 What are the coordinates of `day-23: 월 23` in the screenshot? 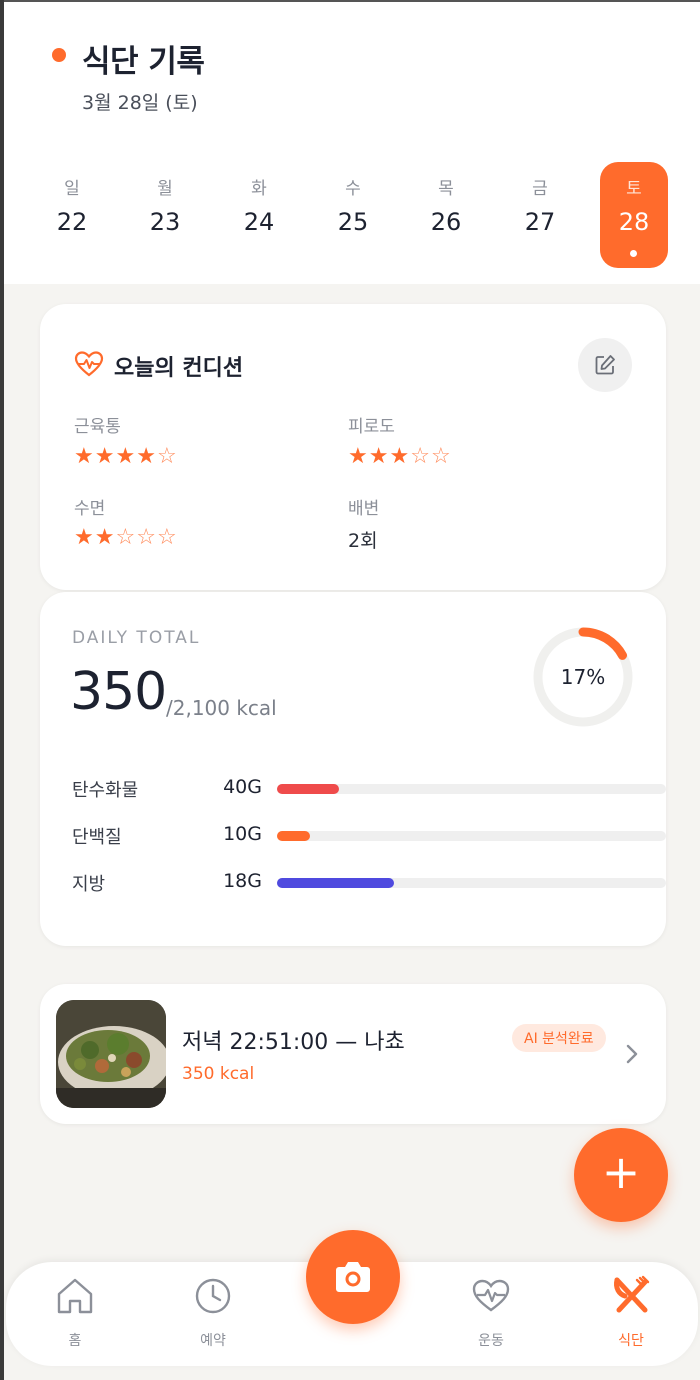 It's located at (165, 215).